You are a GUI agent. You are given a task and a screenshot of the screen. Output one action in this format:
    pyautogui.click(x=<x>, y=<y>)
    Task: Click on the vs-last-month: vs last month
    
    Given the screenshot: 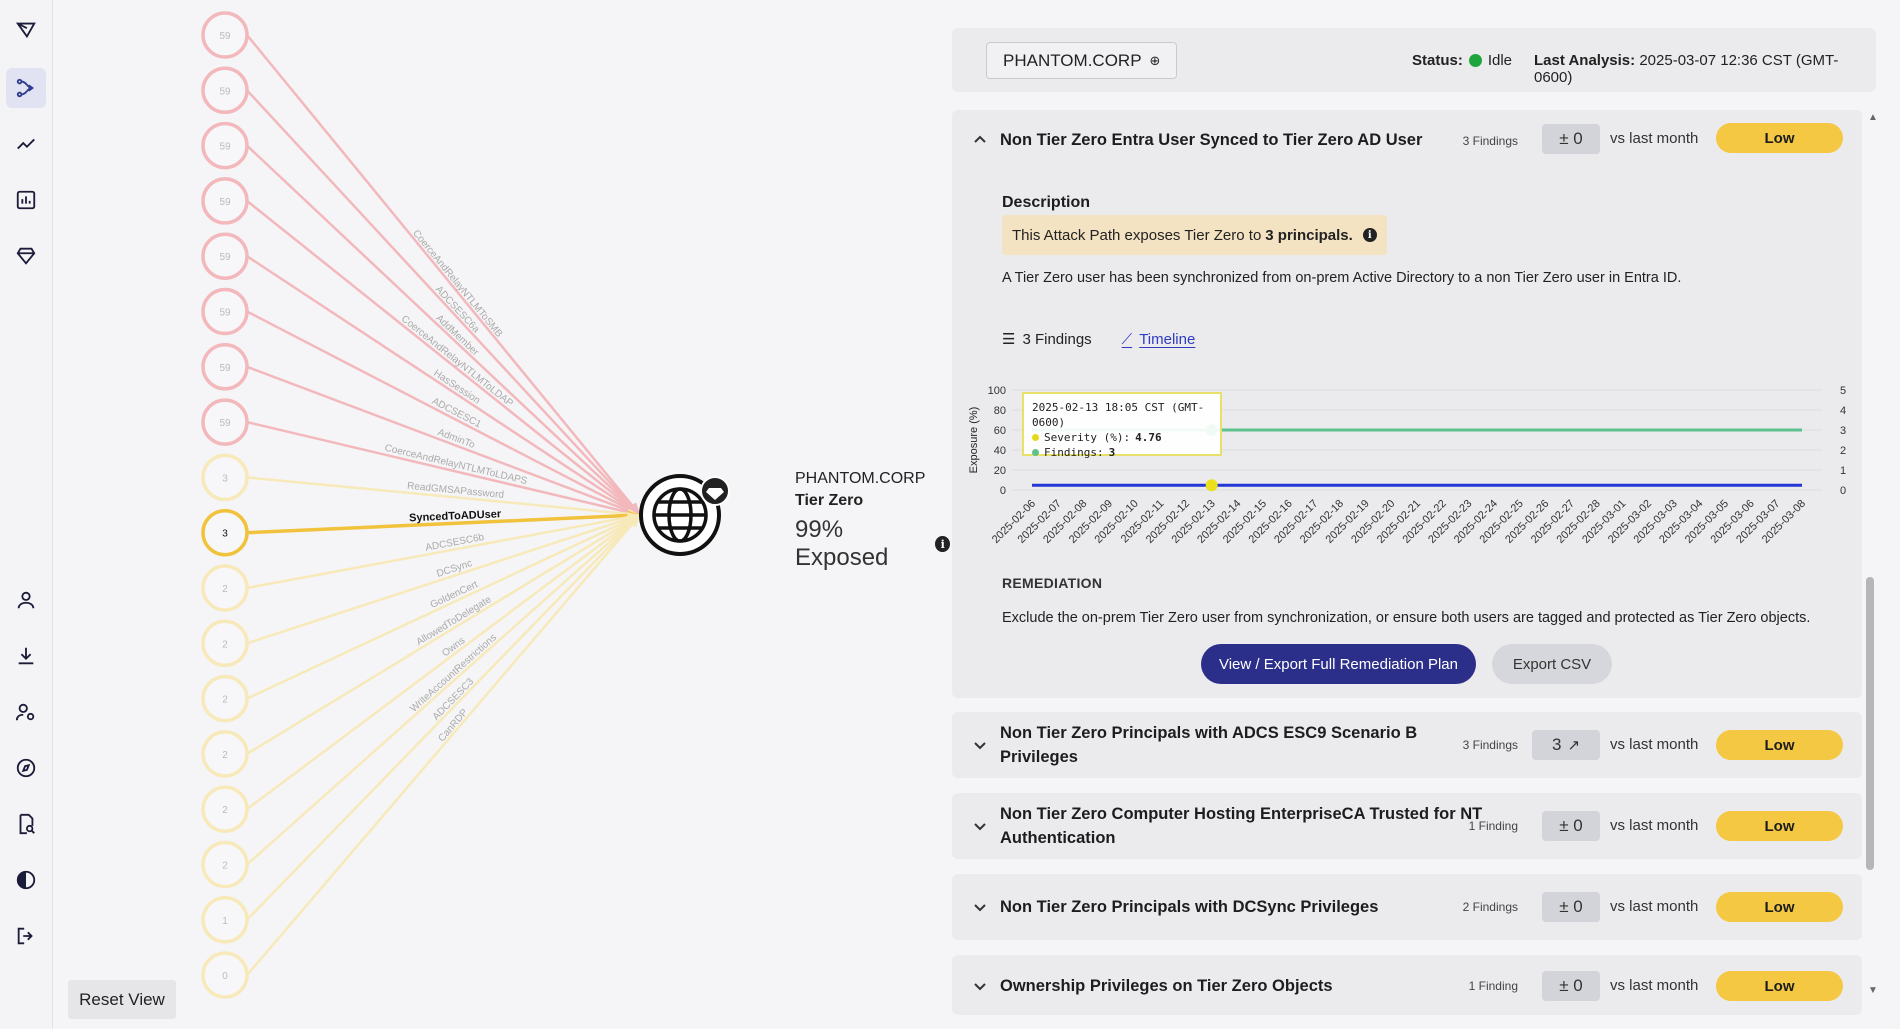 What is the action you would take?
    pyautogui.click(x=1654, y=825)
    